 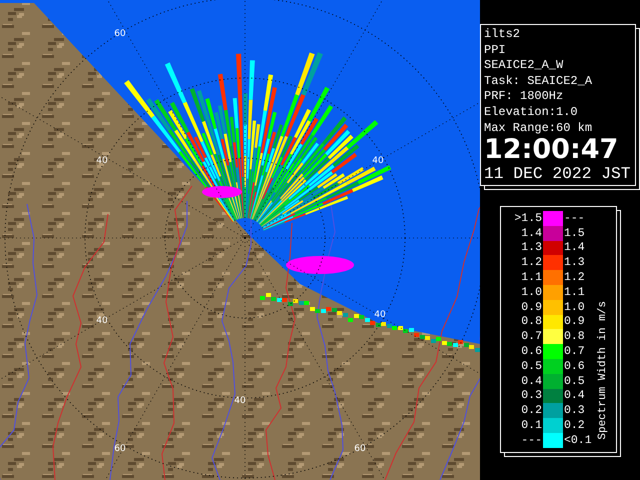 What do you see at coordinates (539, 128) in the screenshot?
I see `info-line: Max Range:60 km` at bounding box center [539, 128].